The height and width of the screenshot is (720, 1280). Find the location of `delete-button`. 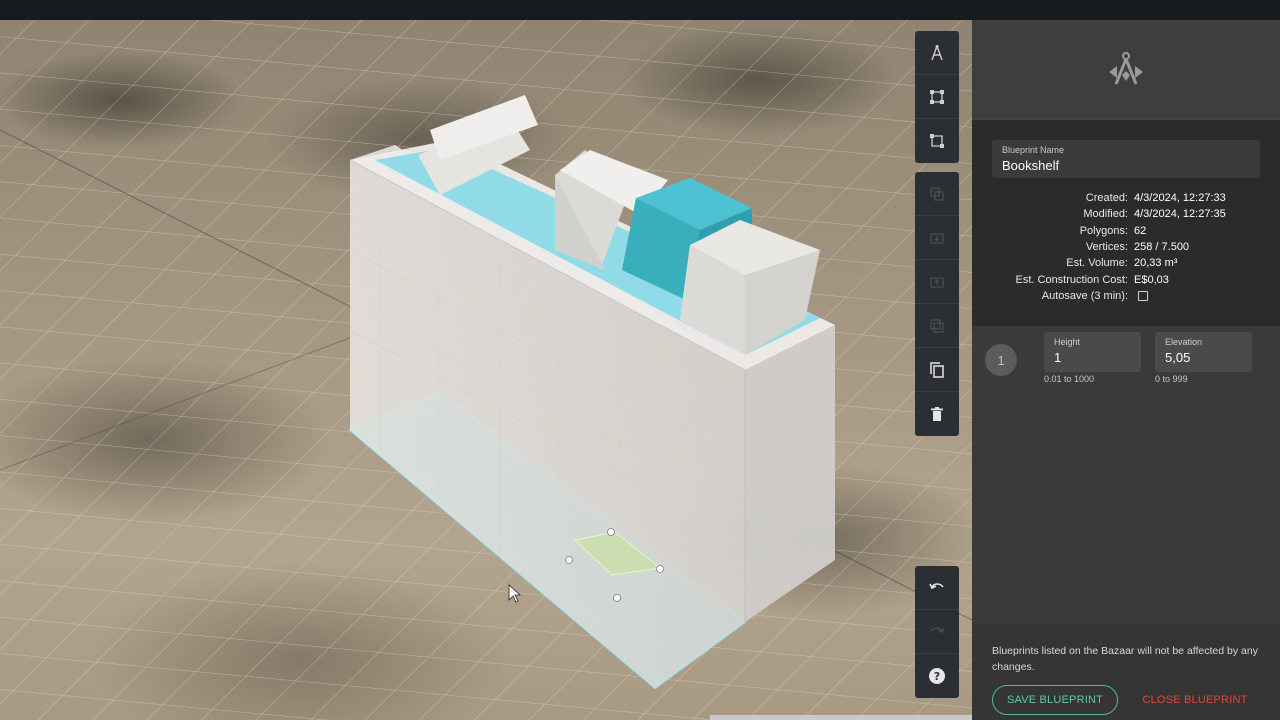

delete-button is located at coordinates (937, 414).